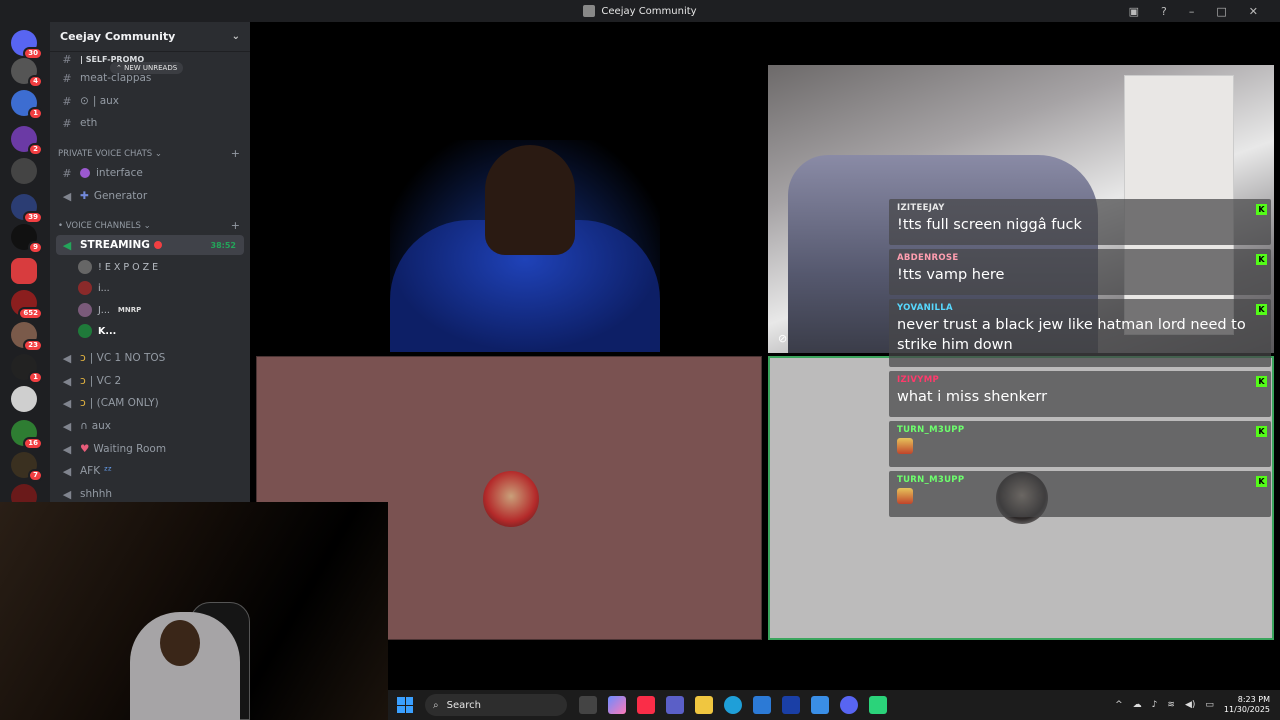 The width and height of the screenshot is (1280, 720). What do you see at coordinates (733, 705) in the screenshot?
I see `edge-icon` at bounding box center [733, 705].